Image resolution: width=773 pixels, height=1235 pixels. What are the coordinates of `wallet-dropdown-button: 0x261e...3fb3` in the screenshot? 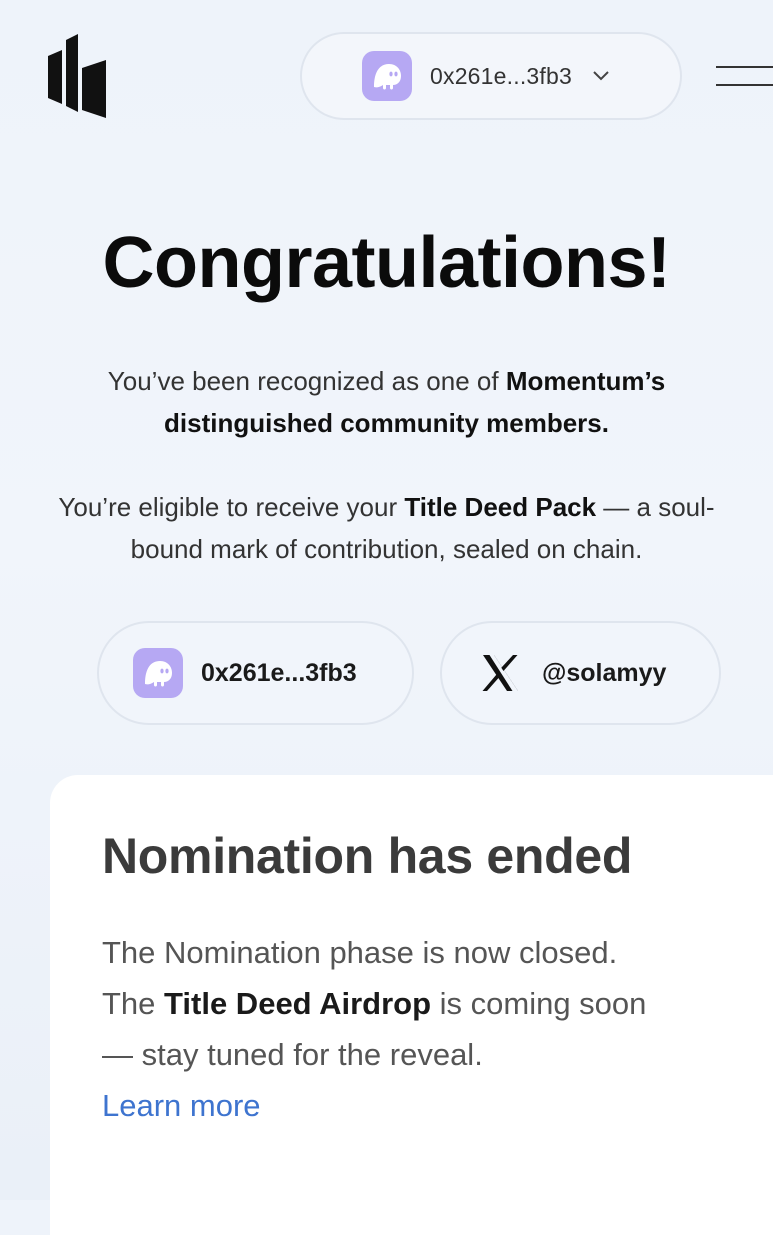 It's located at (491, 76).